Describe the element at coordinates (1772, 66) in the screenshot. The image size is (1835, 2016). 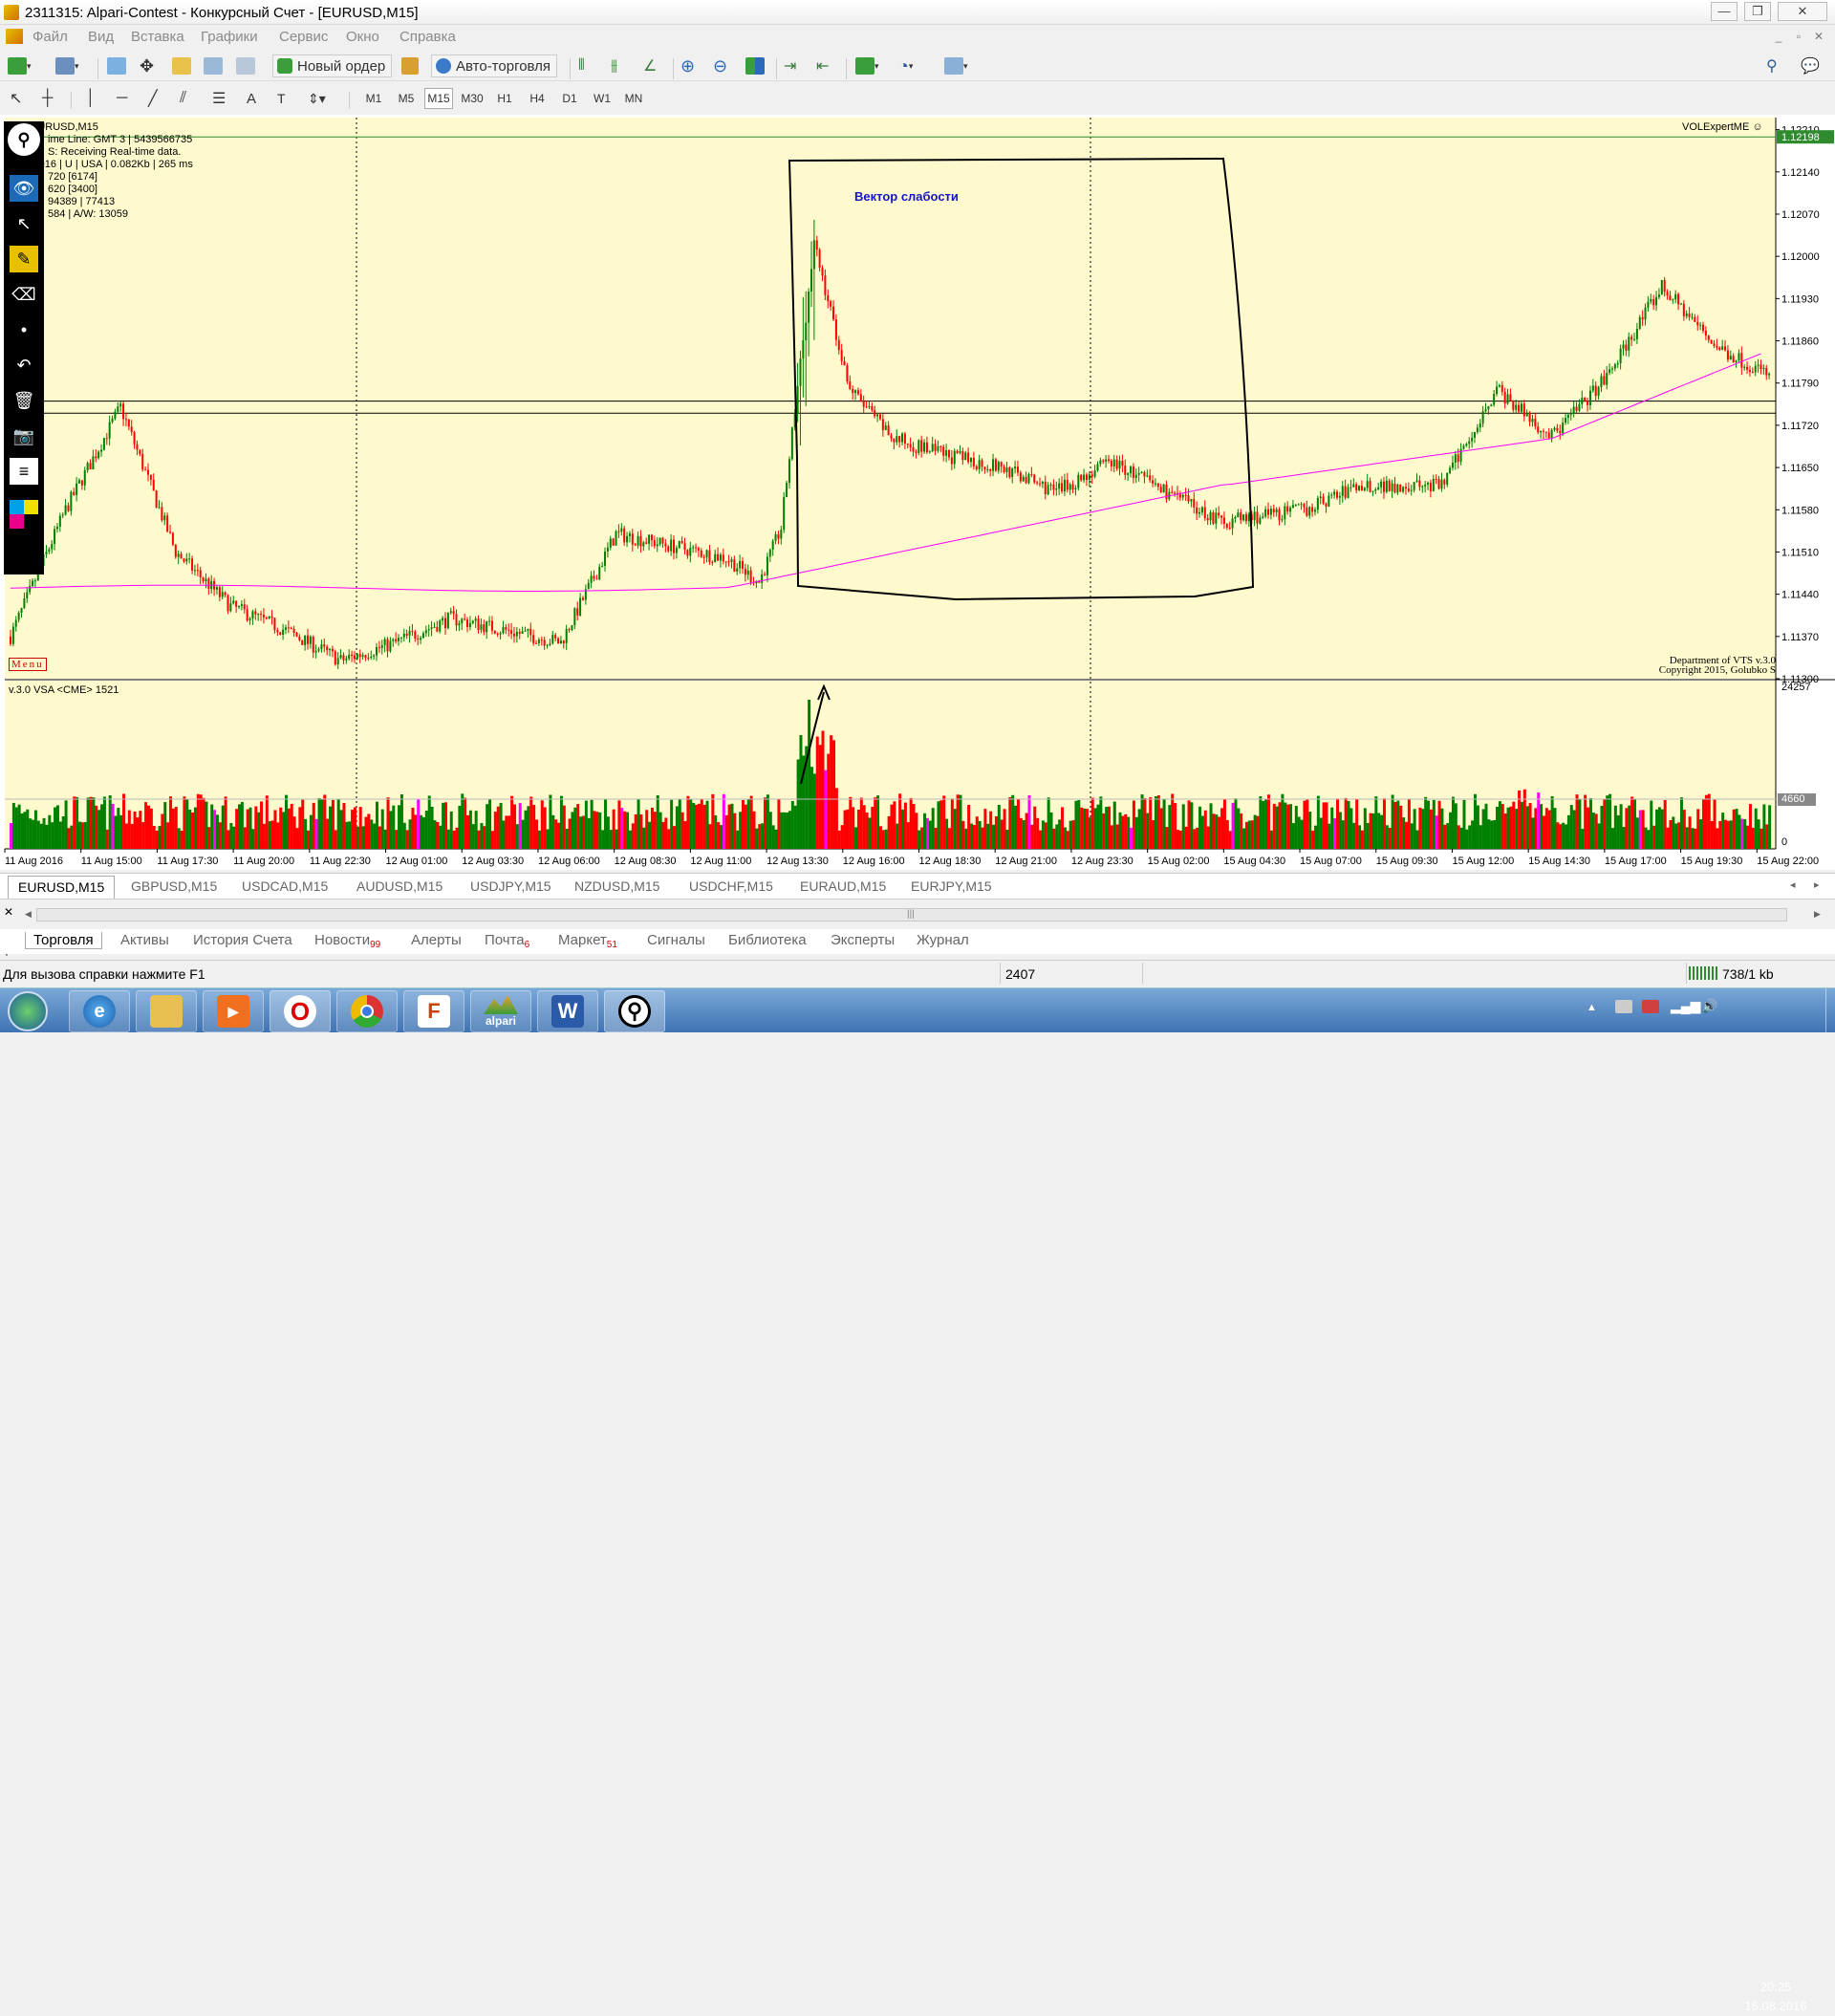
I see `search-icon: ⚲` at that location.